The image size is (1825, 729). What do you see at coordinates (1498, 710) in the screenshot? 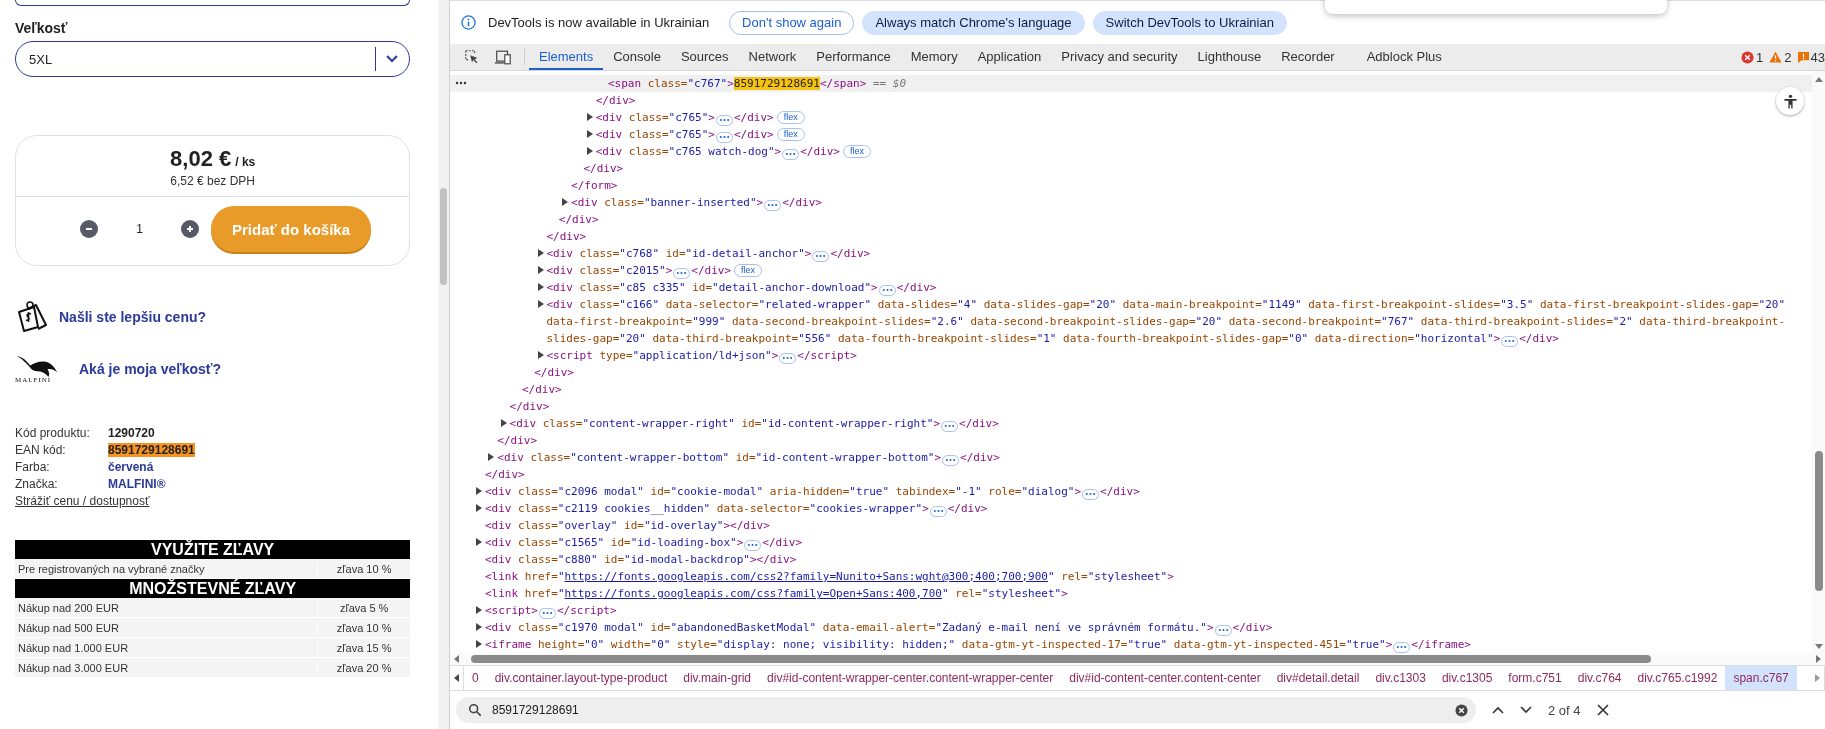
I see `chevron-up-icon` at bounding box center [1498, 710].